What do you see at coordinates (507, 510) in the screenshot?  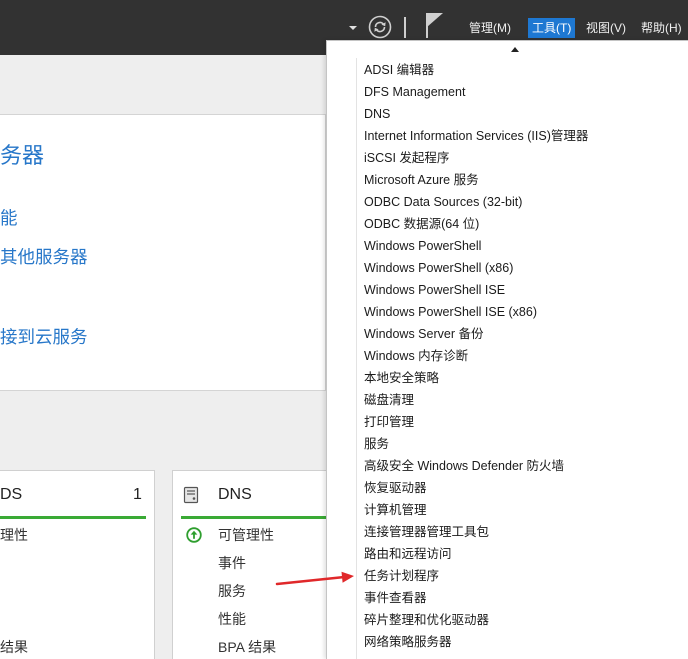 I see `menu-item-computer-management: 计算机管理` at bounding box center [507, 510].